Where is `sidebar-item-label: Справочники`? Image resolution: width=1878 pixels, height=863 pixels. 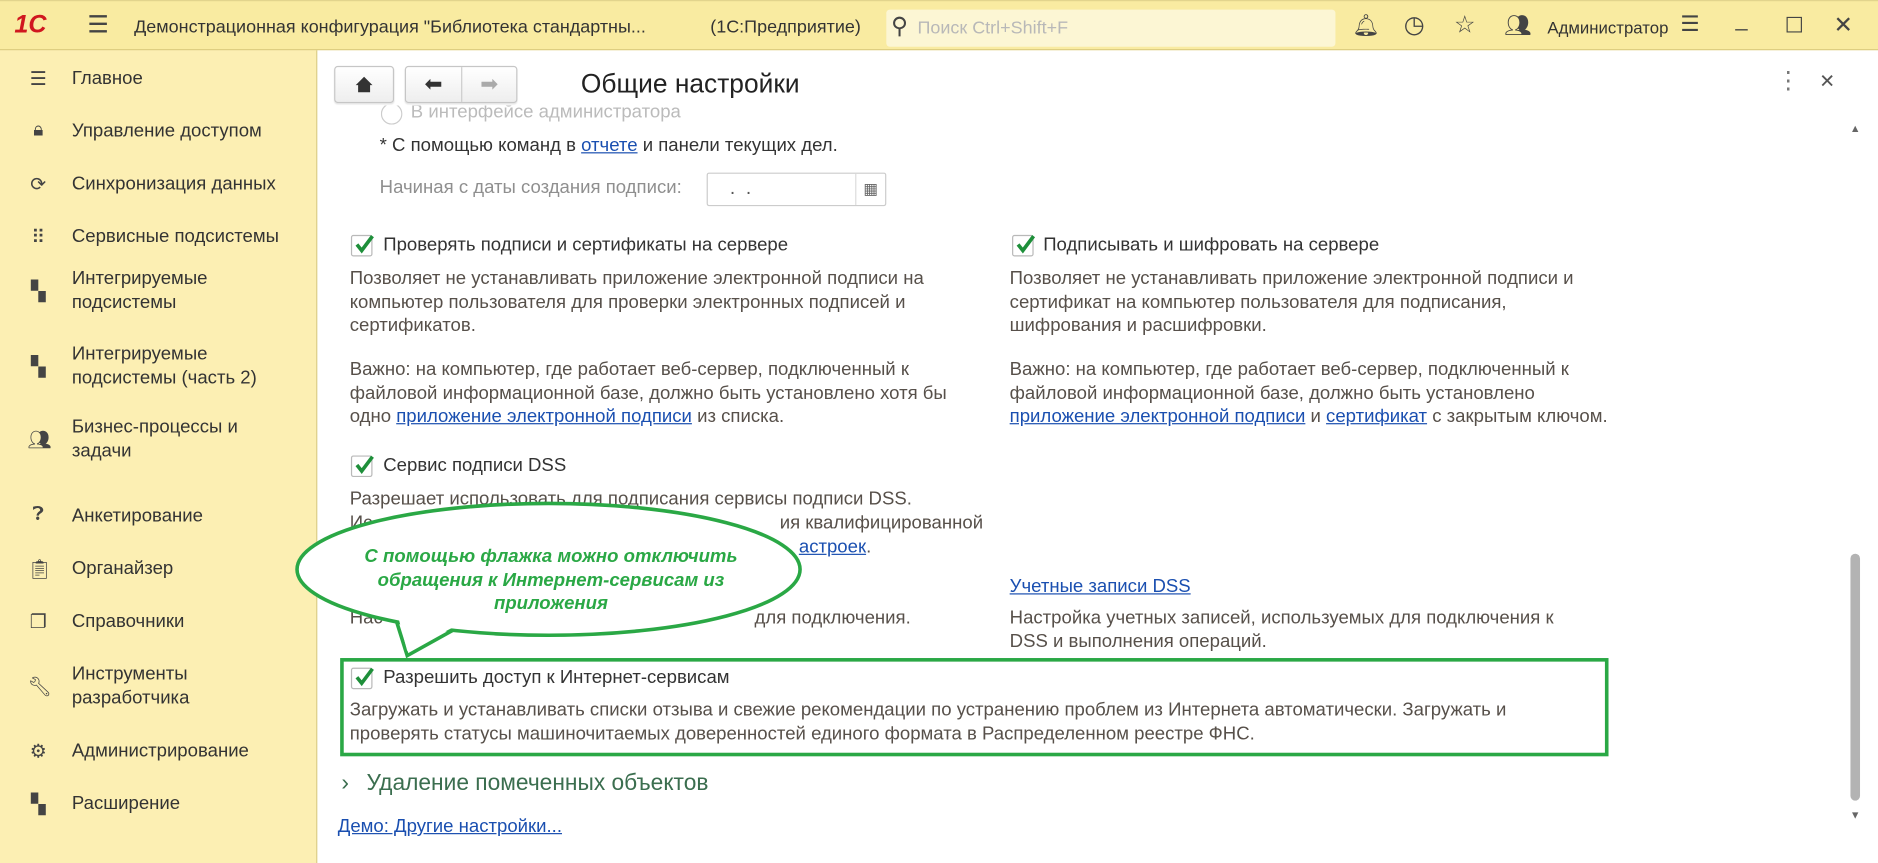 sidebar-item-label: Справочники is located at coordinates (128, 621).